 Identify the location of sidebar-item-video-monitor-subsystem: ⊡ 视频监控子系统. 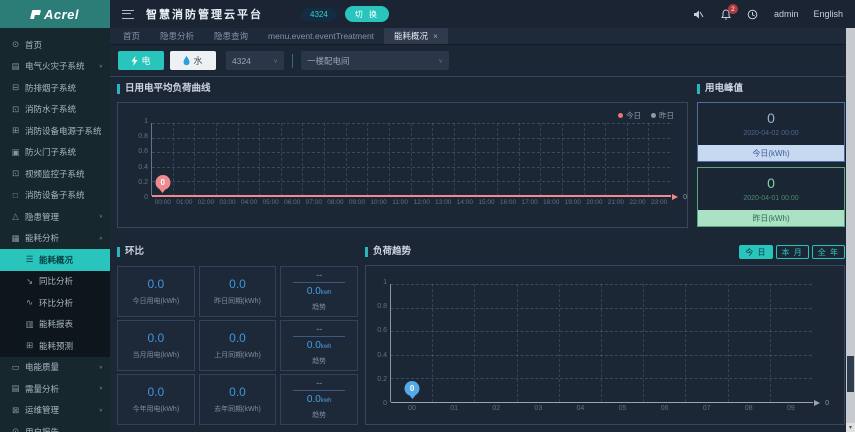
(55, 174).